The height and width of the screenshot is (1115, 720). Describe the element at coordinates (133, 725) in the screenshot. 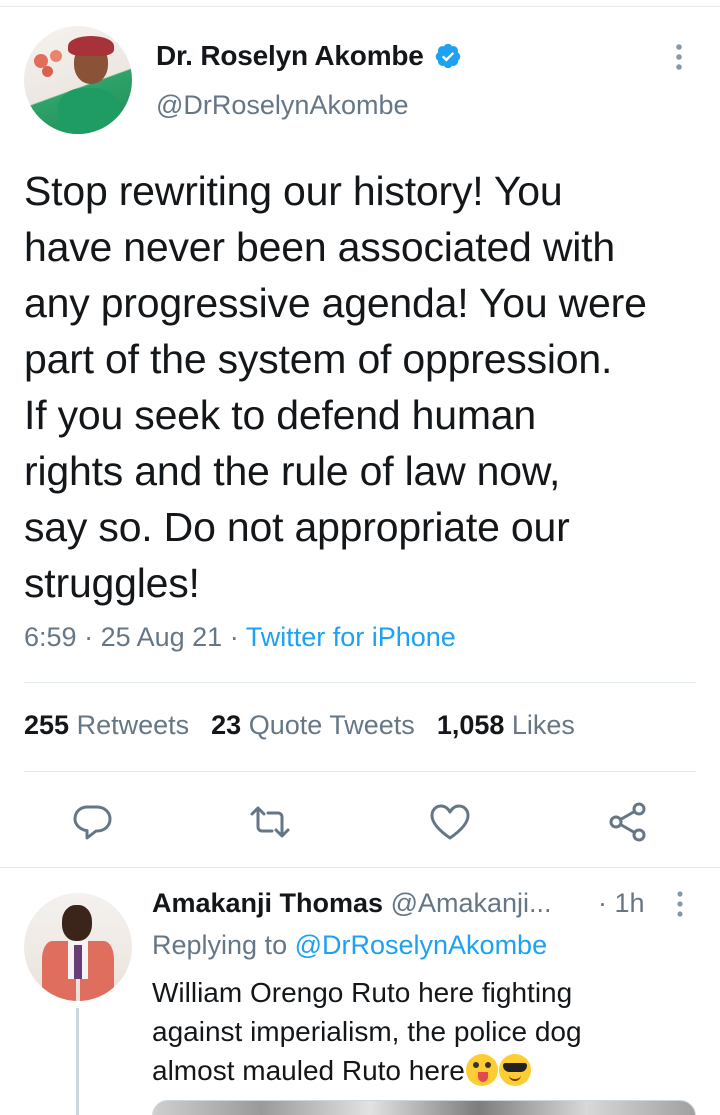

I see `retweets-label: Retweets` at that location.